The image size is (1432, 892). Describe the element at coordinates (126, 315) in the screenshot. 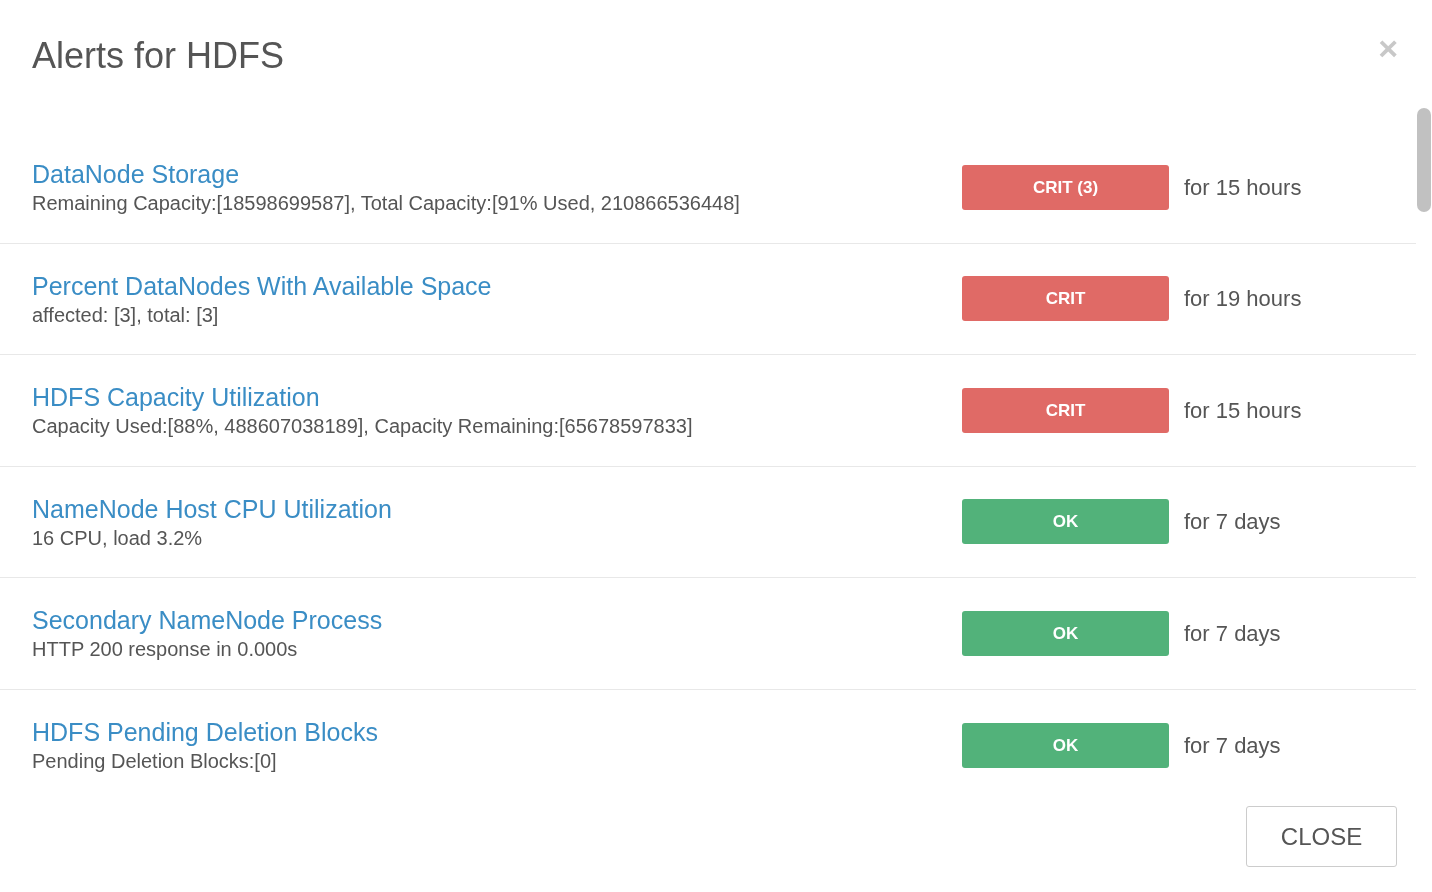

I see `alert-description: affected: [3], total: [3]` at that location.